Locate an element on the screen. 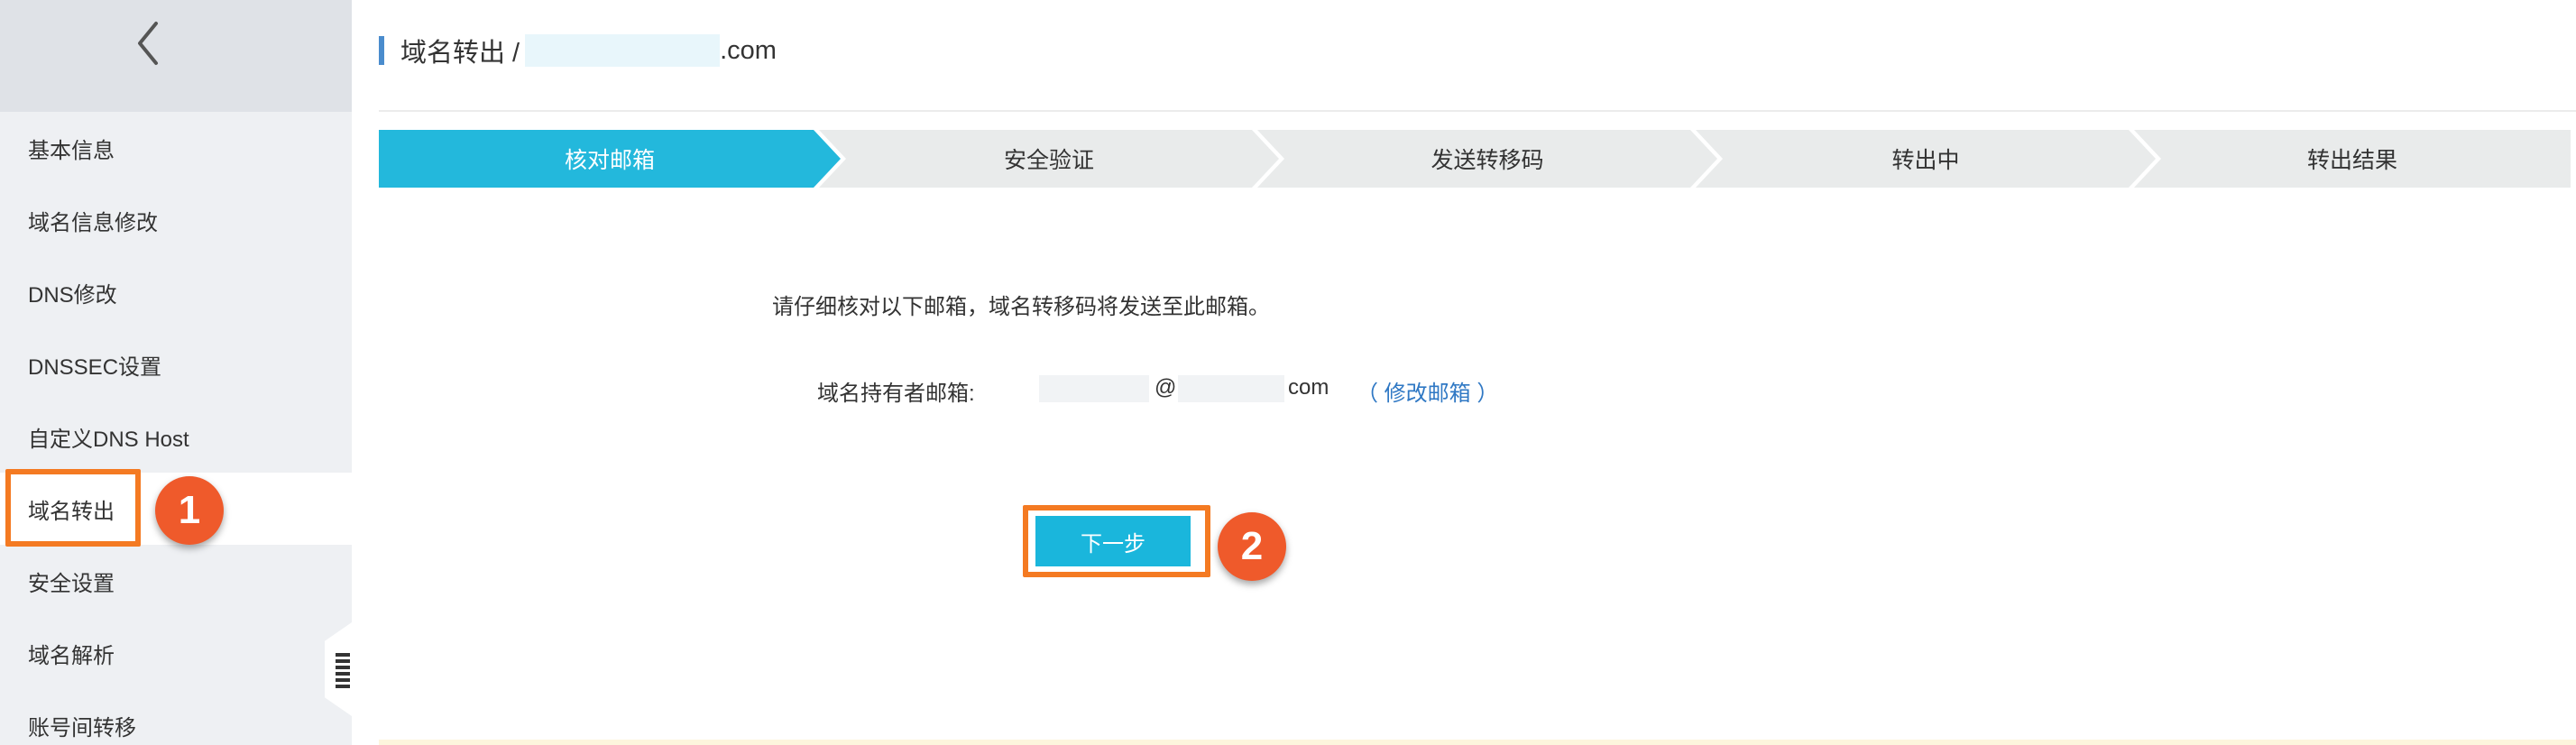  step-label: 核对邮箱 is located at coordinates (609, 160).